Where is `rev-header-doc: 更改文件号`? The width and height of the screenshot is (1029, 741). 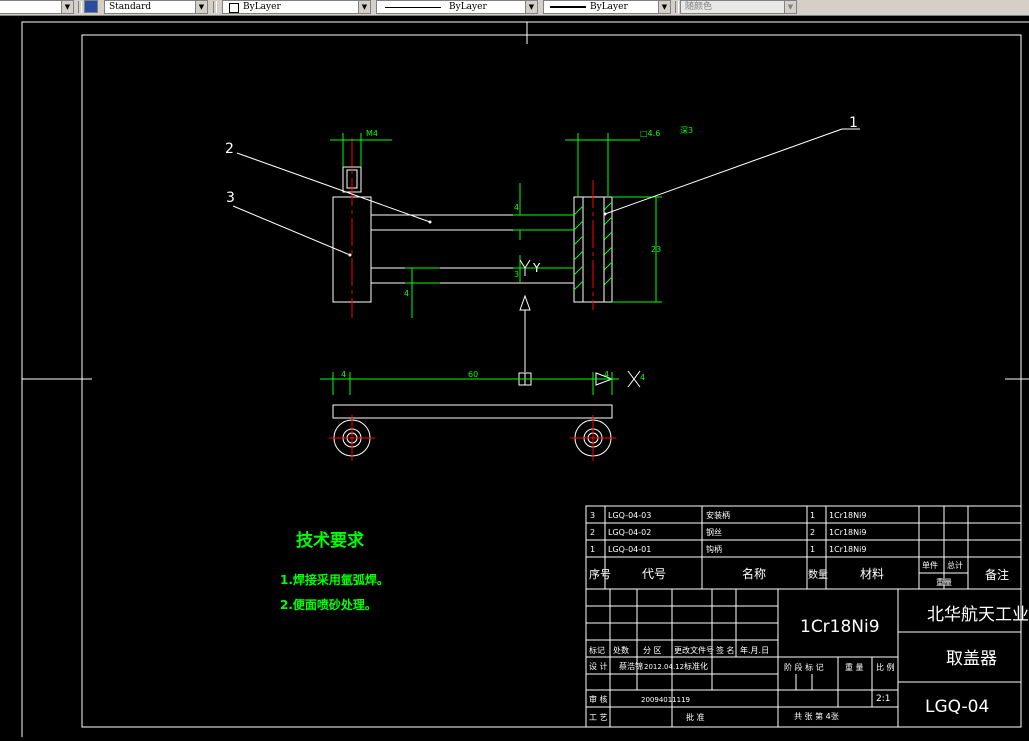 rev-header-doc: 更改文件号 is located at coordinates (694, 650).